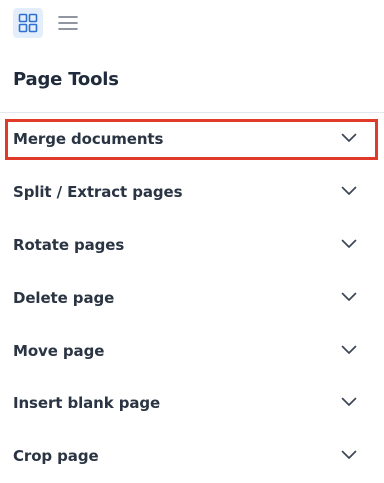 This screenshot has width=384, height=483. Describe the element at coordinates (56, 456) in the screenshot. I see `tool-item-label: Crop page` at that location.